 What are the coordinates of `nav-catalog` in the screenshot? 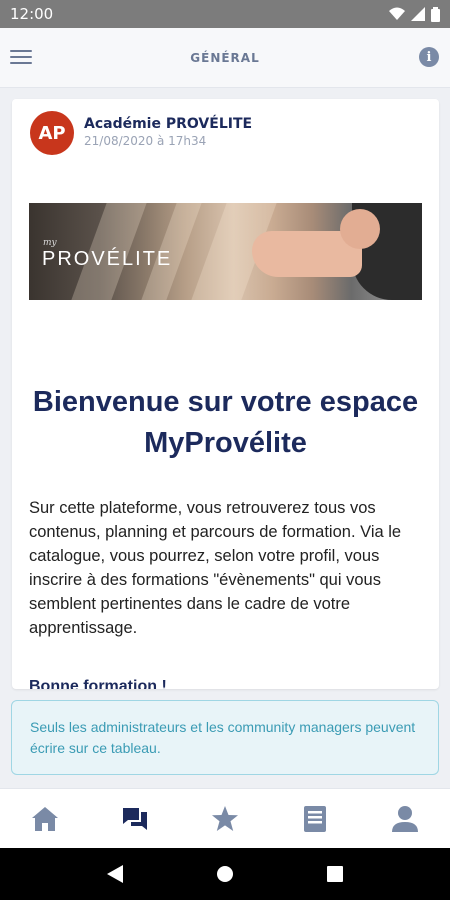 It's located at (315, 818).